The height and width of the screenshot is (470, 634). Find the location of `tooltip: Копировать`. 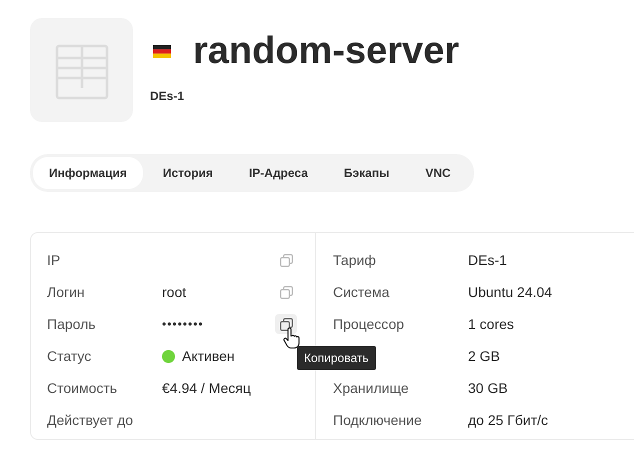

tooltip: Копировать is located at coordinates (336, 358).